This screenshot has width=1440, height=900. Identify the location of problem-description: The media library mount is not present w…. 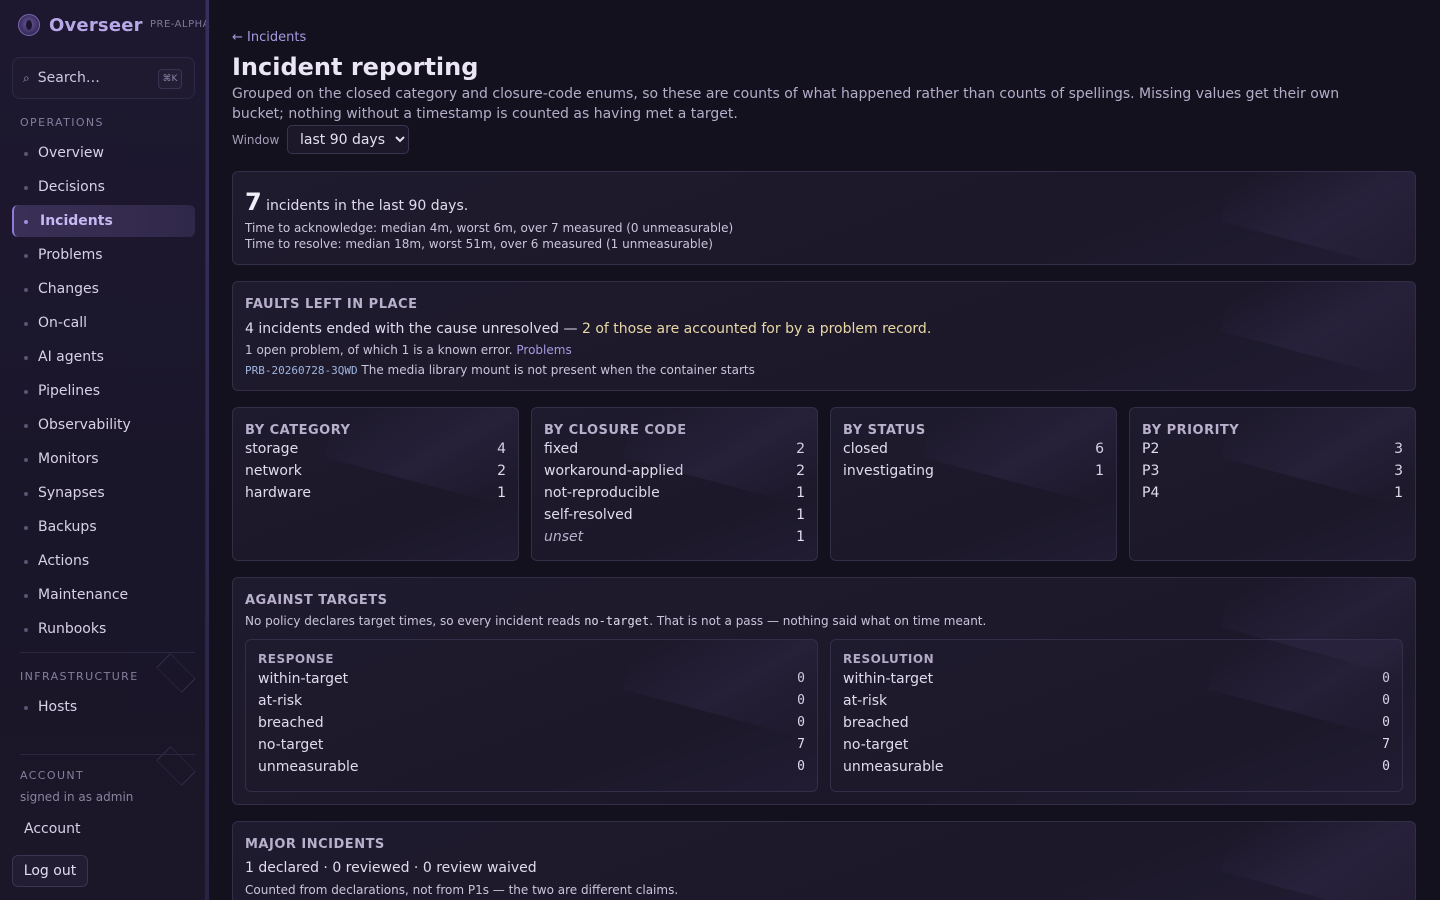
(558, 370).